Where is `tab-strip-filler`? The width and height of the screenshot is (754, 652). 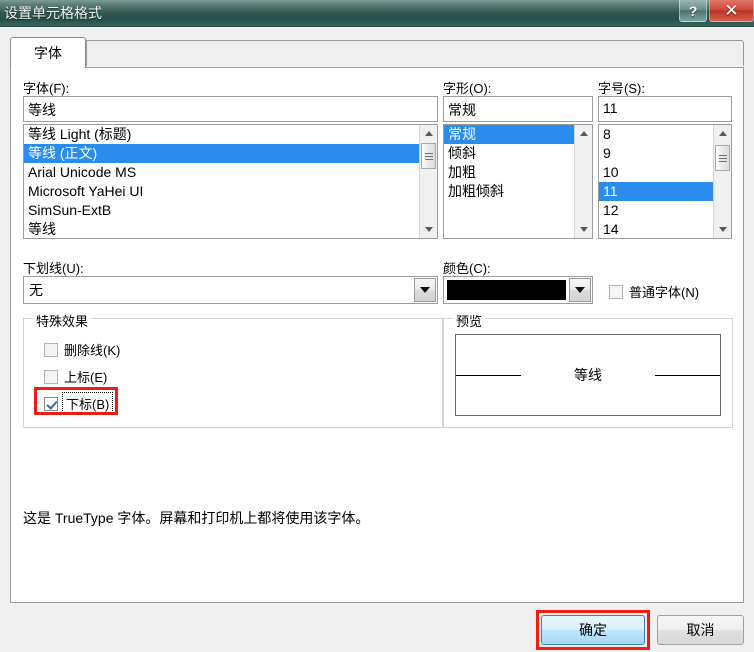 tab-strip-filler is located at coordinates (415, 53).